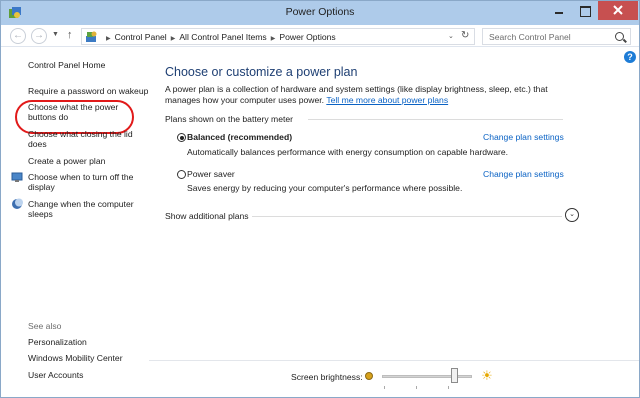 The width and height of the screenshot is (640, 398). Describe the element at coordinates (55, 34) in the screenshot. I see `recent-locations-dropdown: ▼` at that location.